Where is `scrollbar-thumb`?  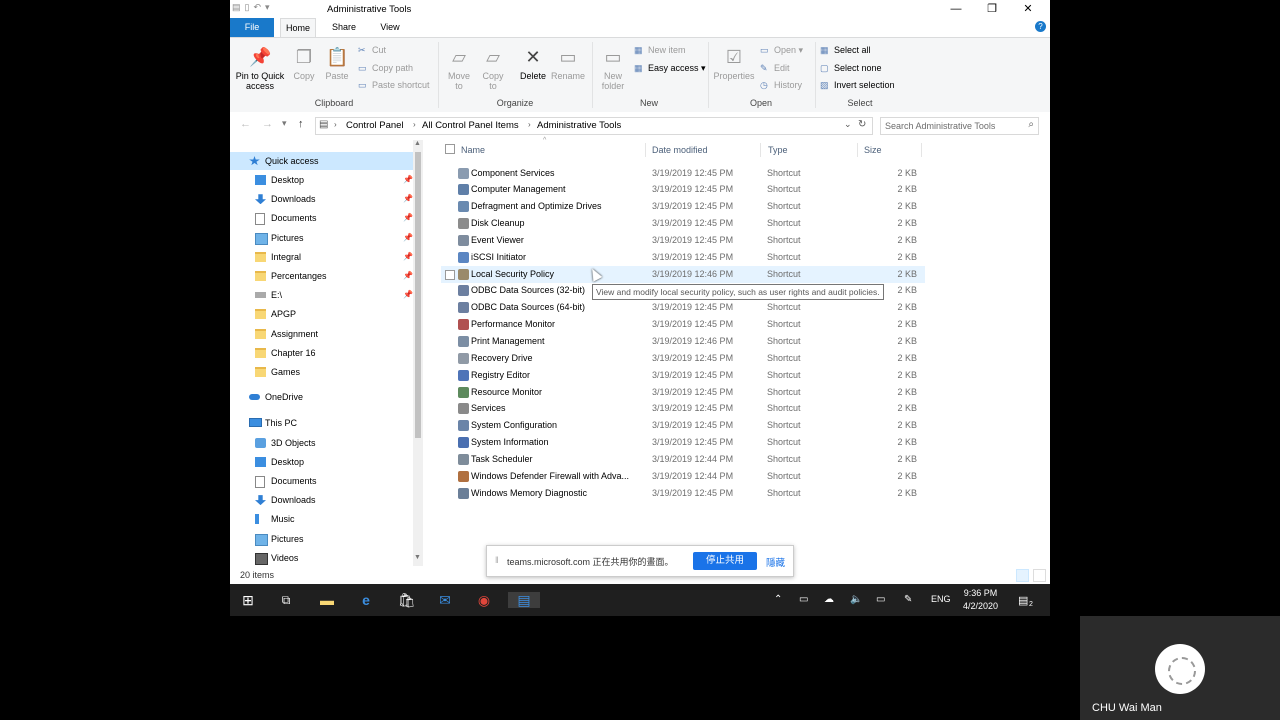 scrollbar-thumb is located at coordinates (418, 295).